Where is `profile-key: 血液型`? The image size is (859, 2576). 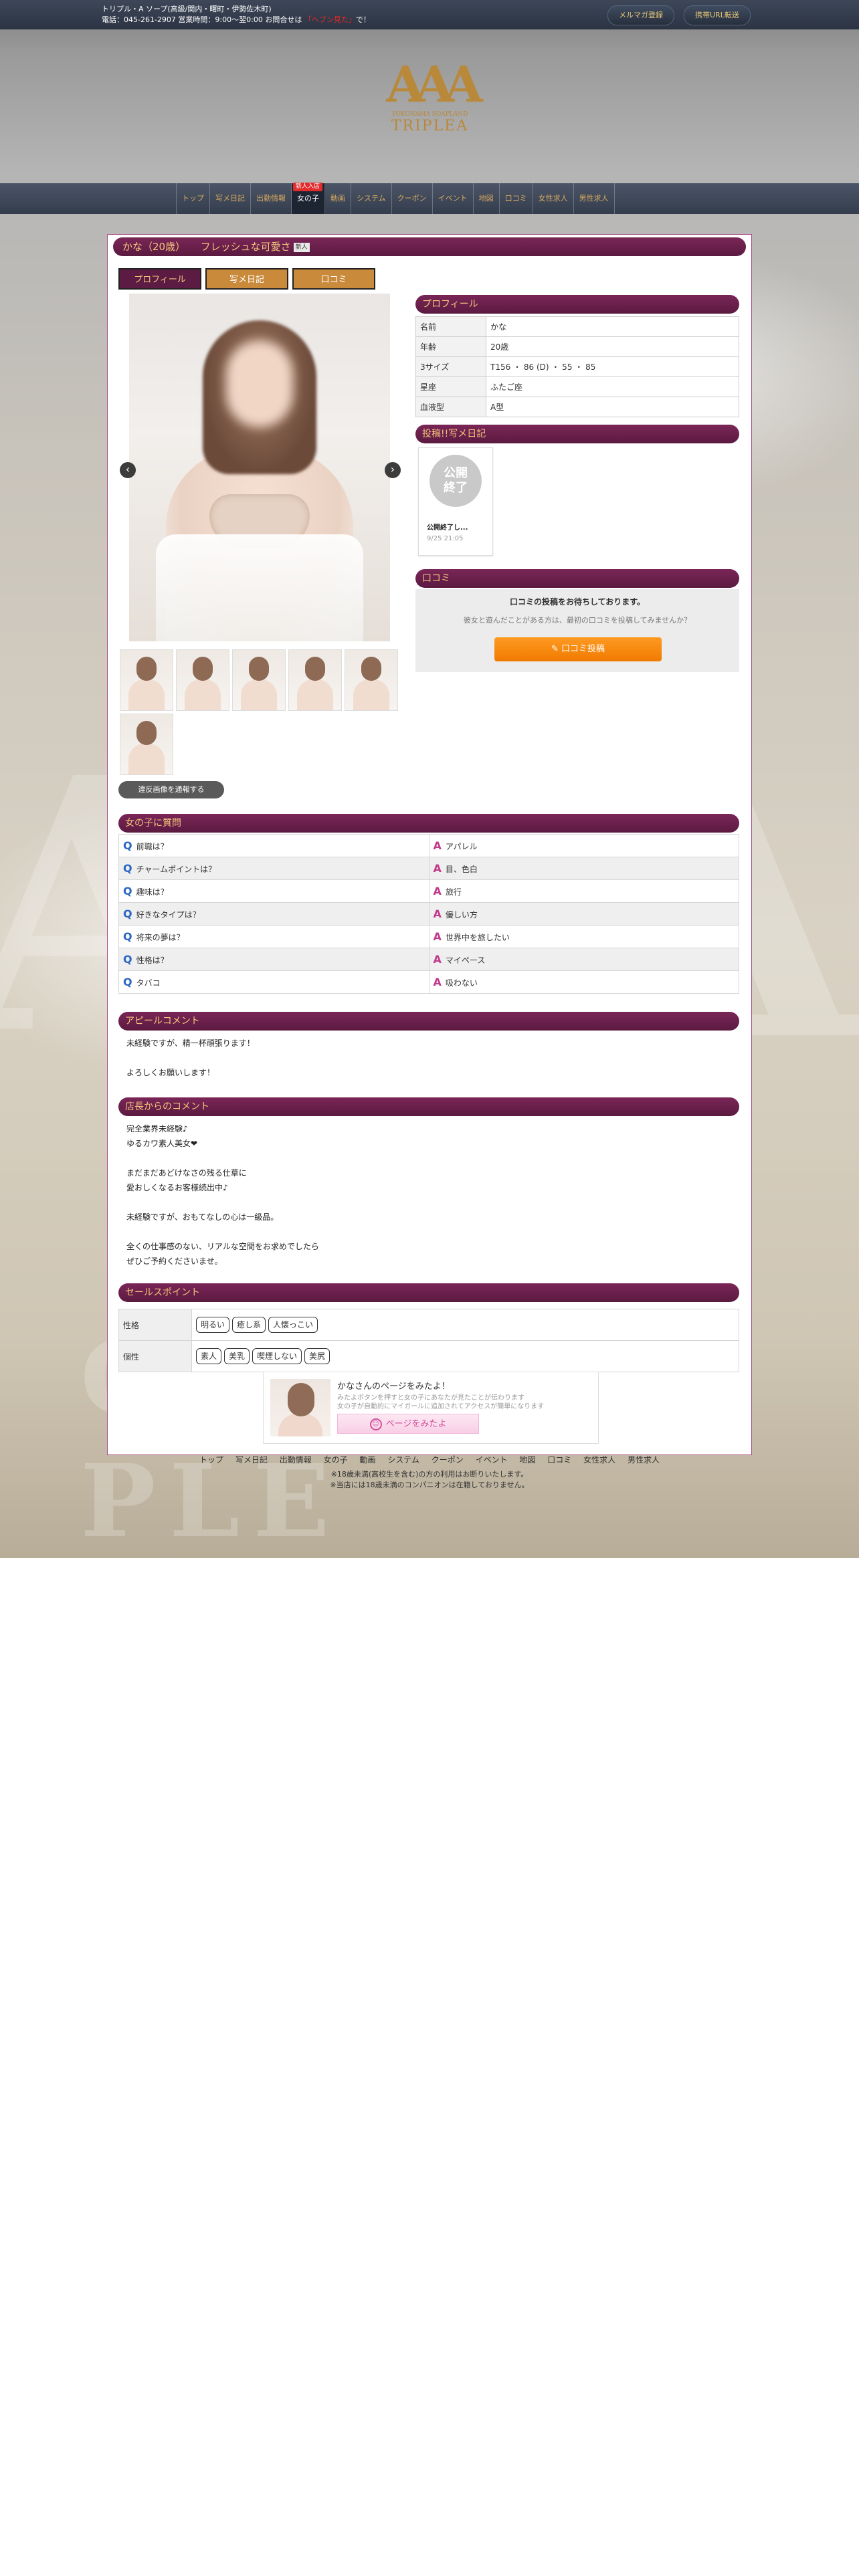 profile-key: 血液型 is located at coordinates (450, 407).